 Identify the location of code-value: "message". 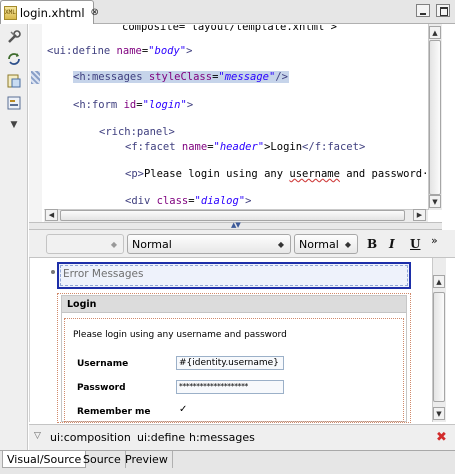
(247, 77).